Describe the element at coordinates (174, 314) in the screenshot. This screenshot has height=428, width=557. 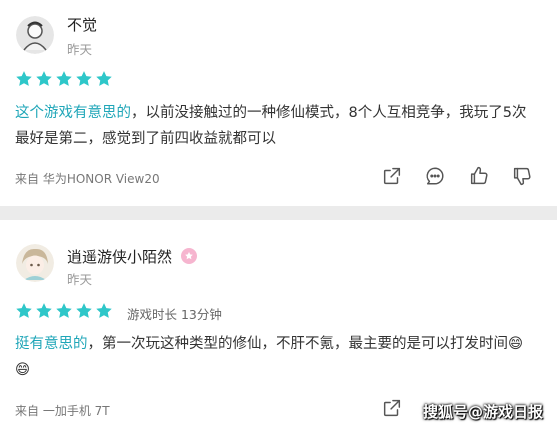
I see `play-time: 游戏时长 13分钟` at that location.